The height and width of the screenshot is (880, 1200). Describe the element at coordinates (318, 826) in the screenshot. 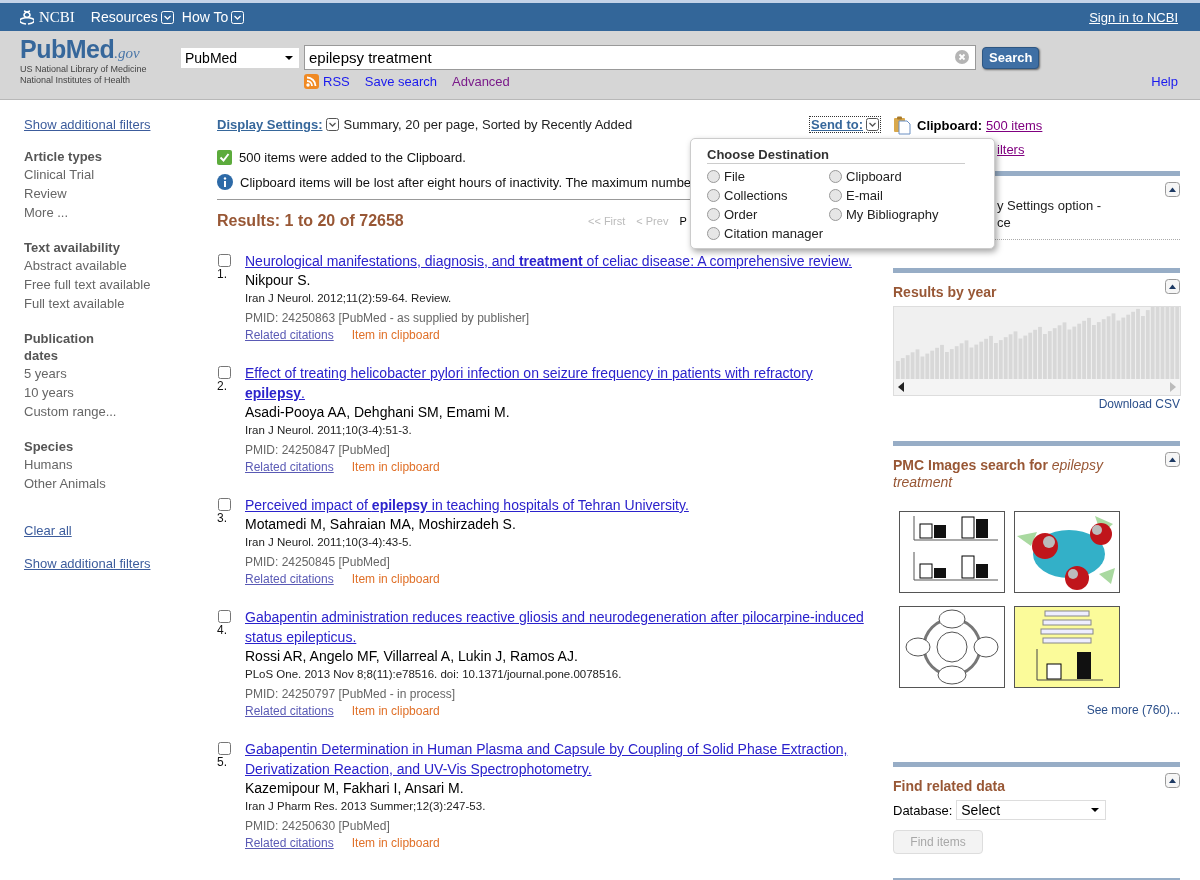

I see `result-pmid: PMID: 24250630 [PubMed]` at that location.